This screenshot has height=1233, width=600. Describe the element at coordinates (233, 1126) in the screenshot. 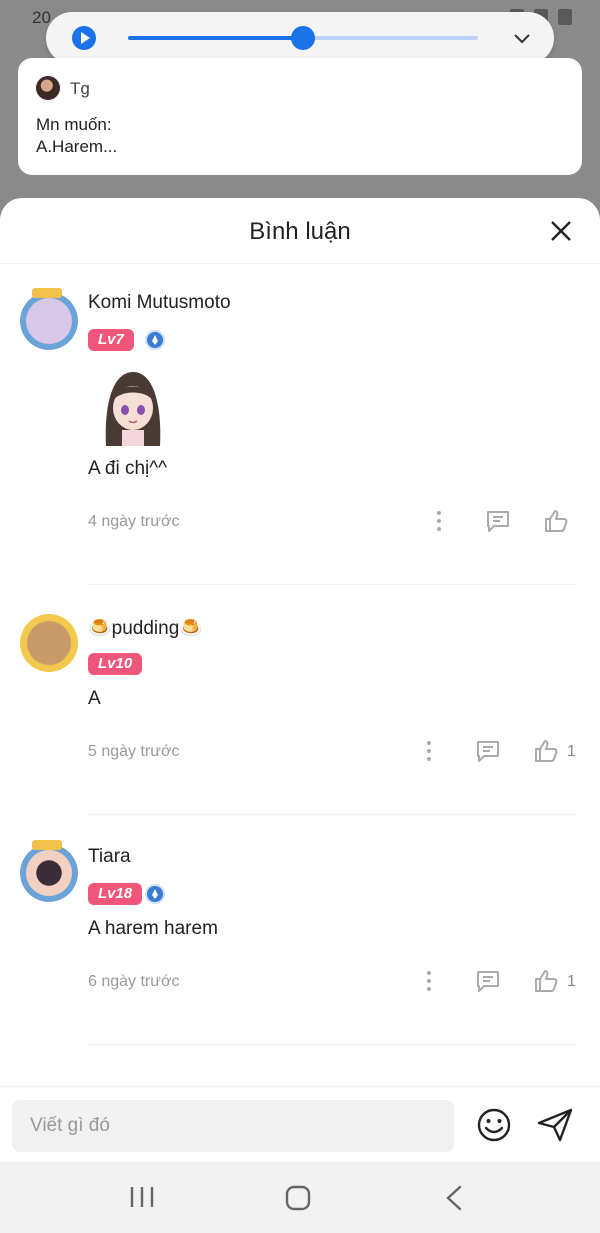

I see `comment-input` at that location.